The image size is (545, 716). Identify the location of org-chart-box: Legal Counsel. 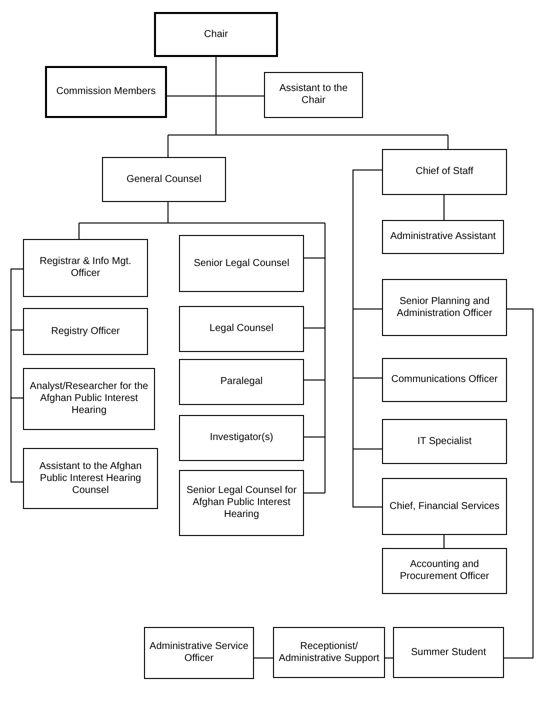
(241, 329).